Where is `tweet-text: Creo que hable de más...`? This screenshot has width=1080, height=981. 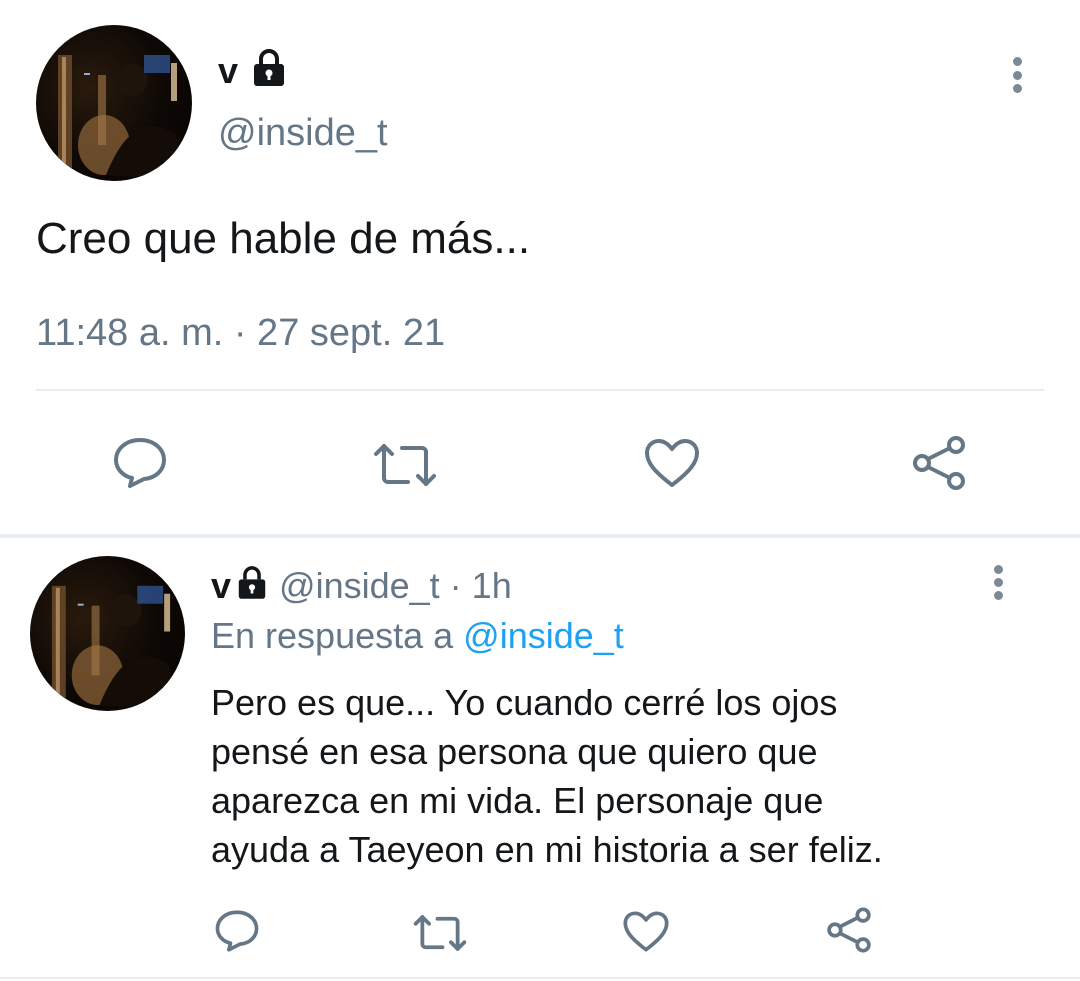
tweet-text: Creo que hable de más... is located at coordinates (283, 238).